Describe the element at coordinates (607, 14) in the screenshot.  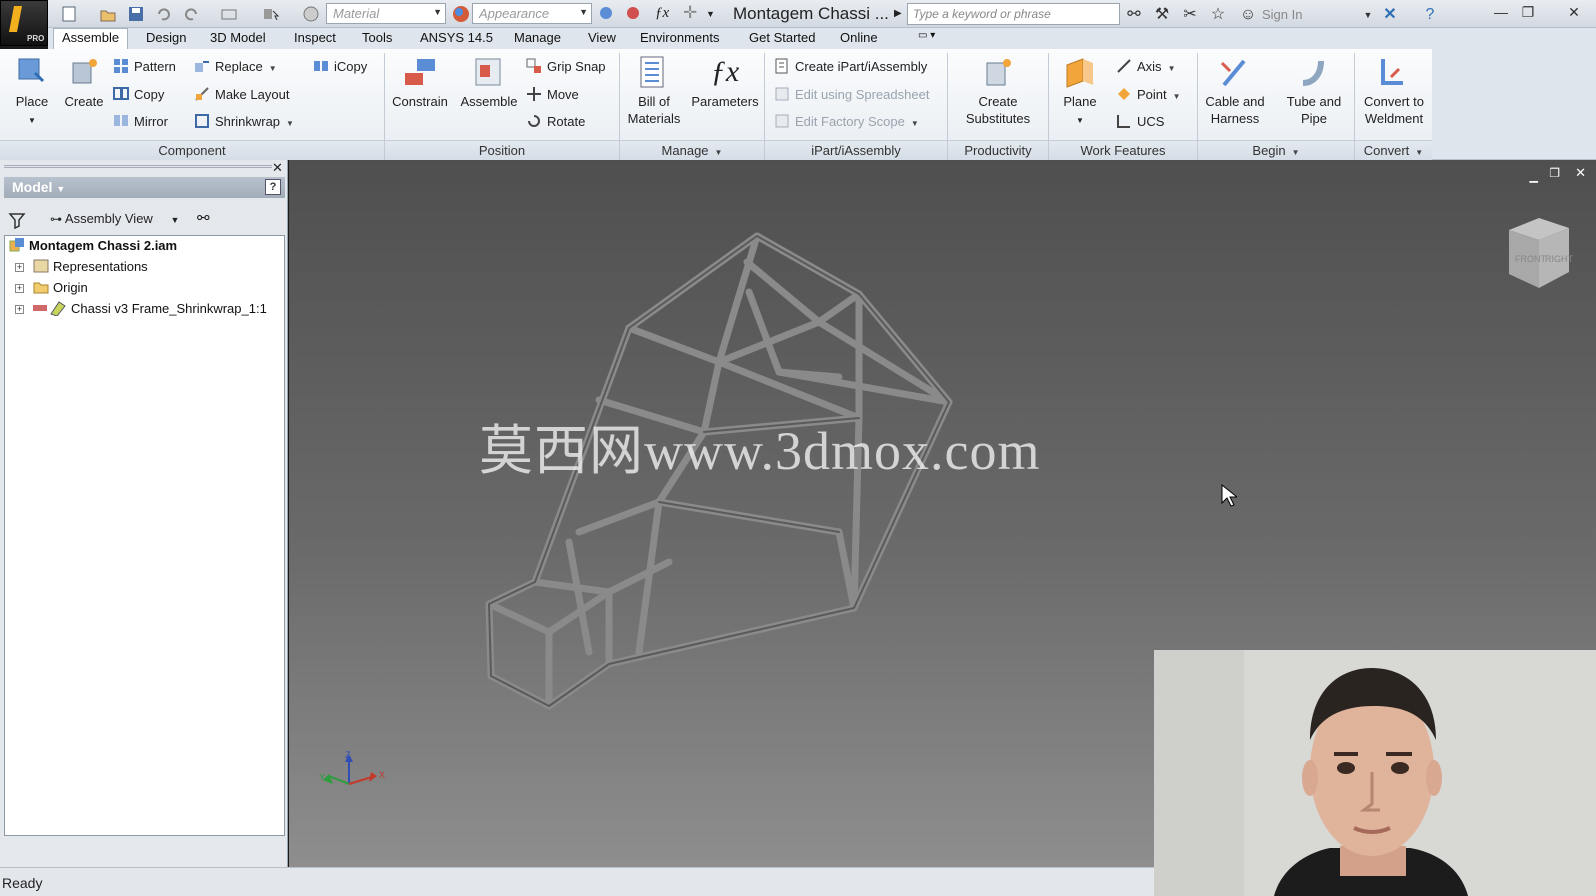
I see `adjust-icon` at that location.